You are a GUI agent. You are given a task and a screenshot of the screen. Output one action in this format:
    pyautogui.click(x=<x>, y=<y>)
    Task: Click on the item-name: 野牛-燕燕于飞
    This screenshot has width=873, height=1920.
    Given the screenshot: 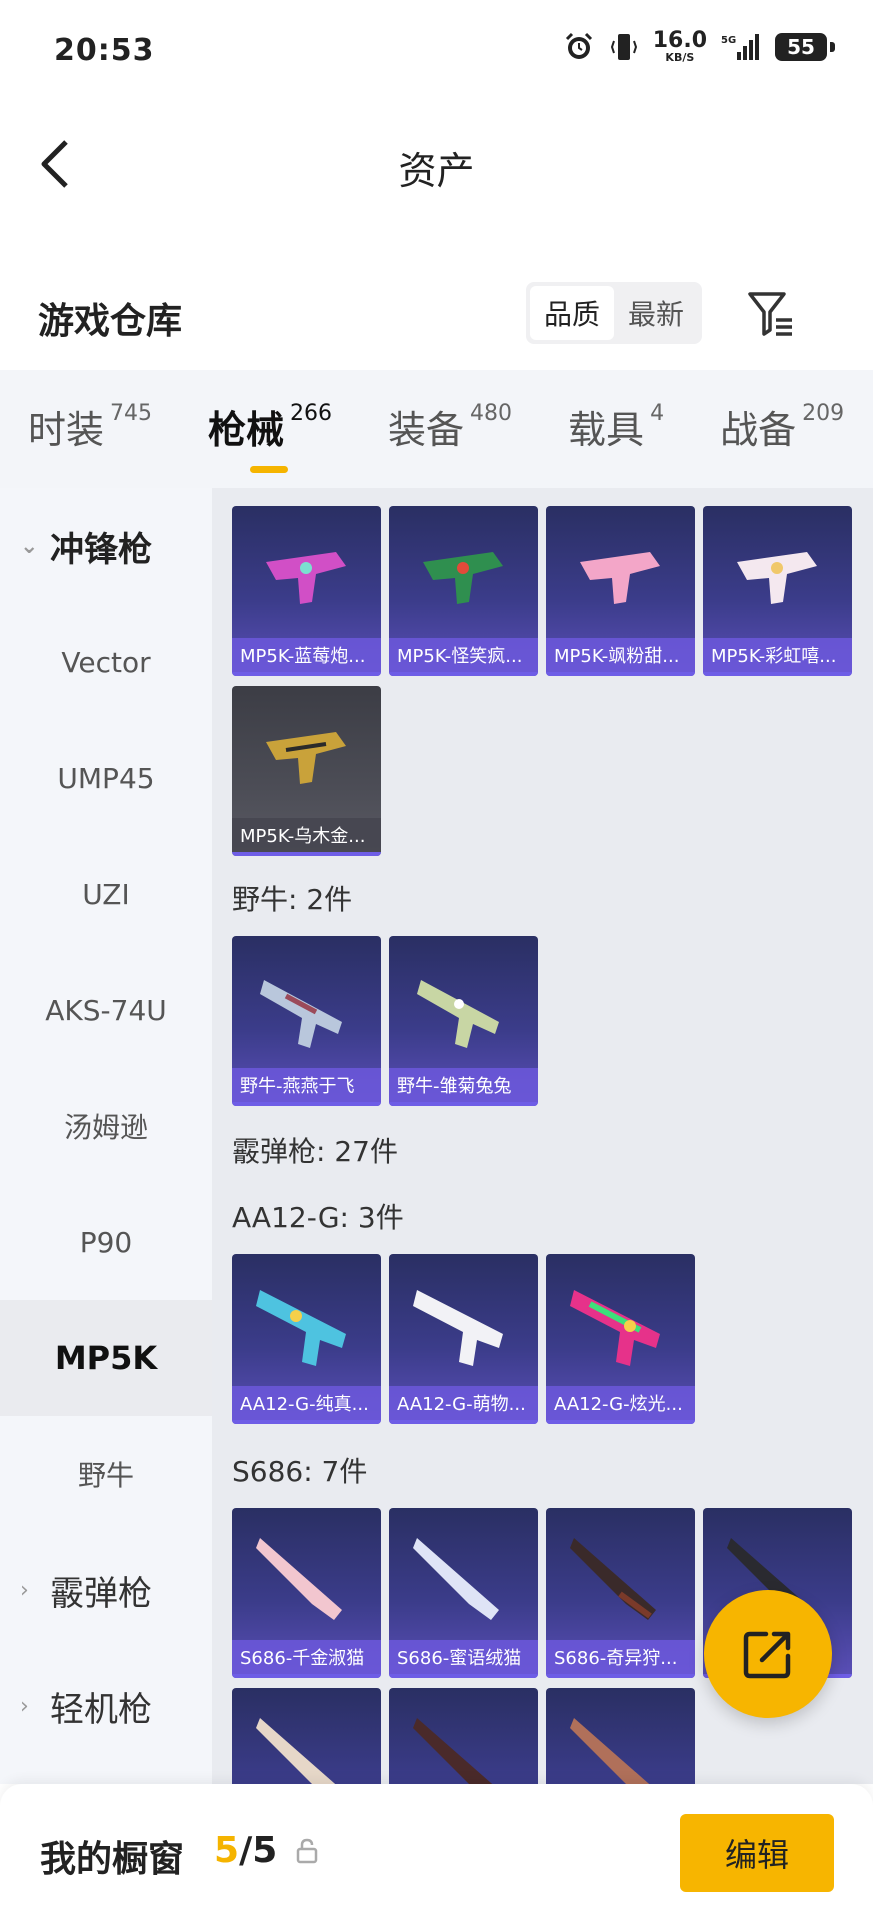 What is the action you would take?
    pyautogui.click(x=306, y=1085)
    